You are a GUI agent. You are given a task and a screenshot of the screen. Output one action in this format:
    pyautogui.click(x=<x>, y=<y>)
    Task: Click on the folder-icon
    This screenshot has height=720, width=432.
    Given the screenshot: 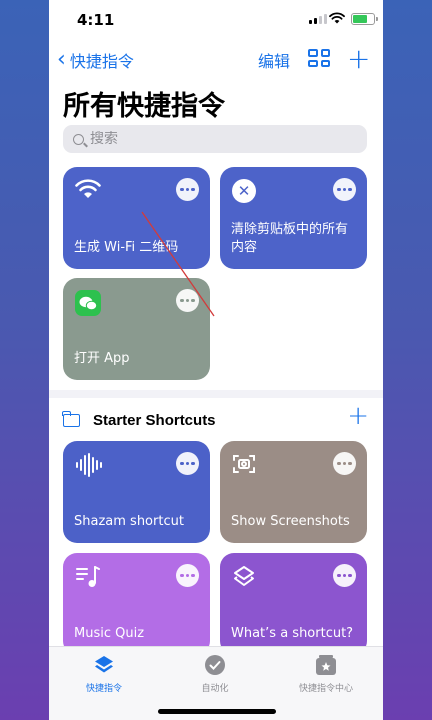 What is the action you would take?
    pyautogui.click(x=71, y=418)
    